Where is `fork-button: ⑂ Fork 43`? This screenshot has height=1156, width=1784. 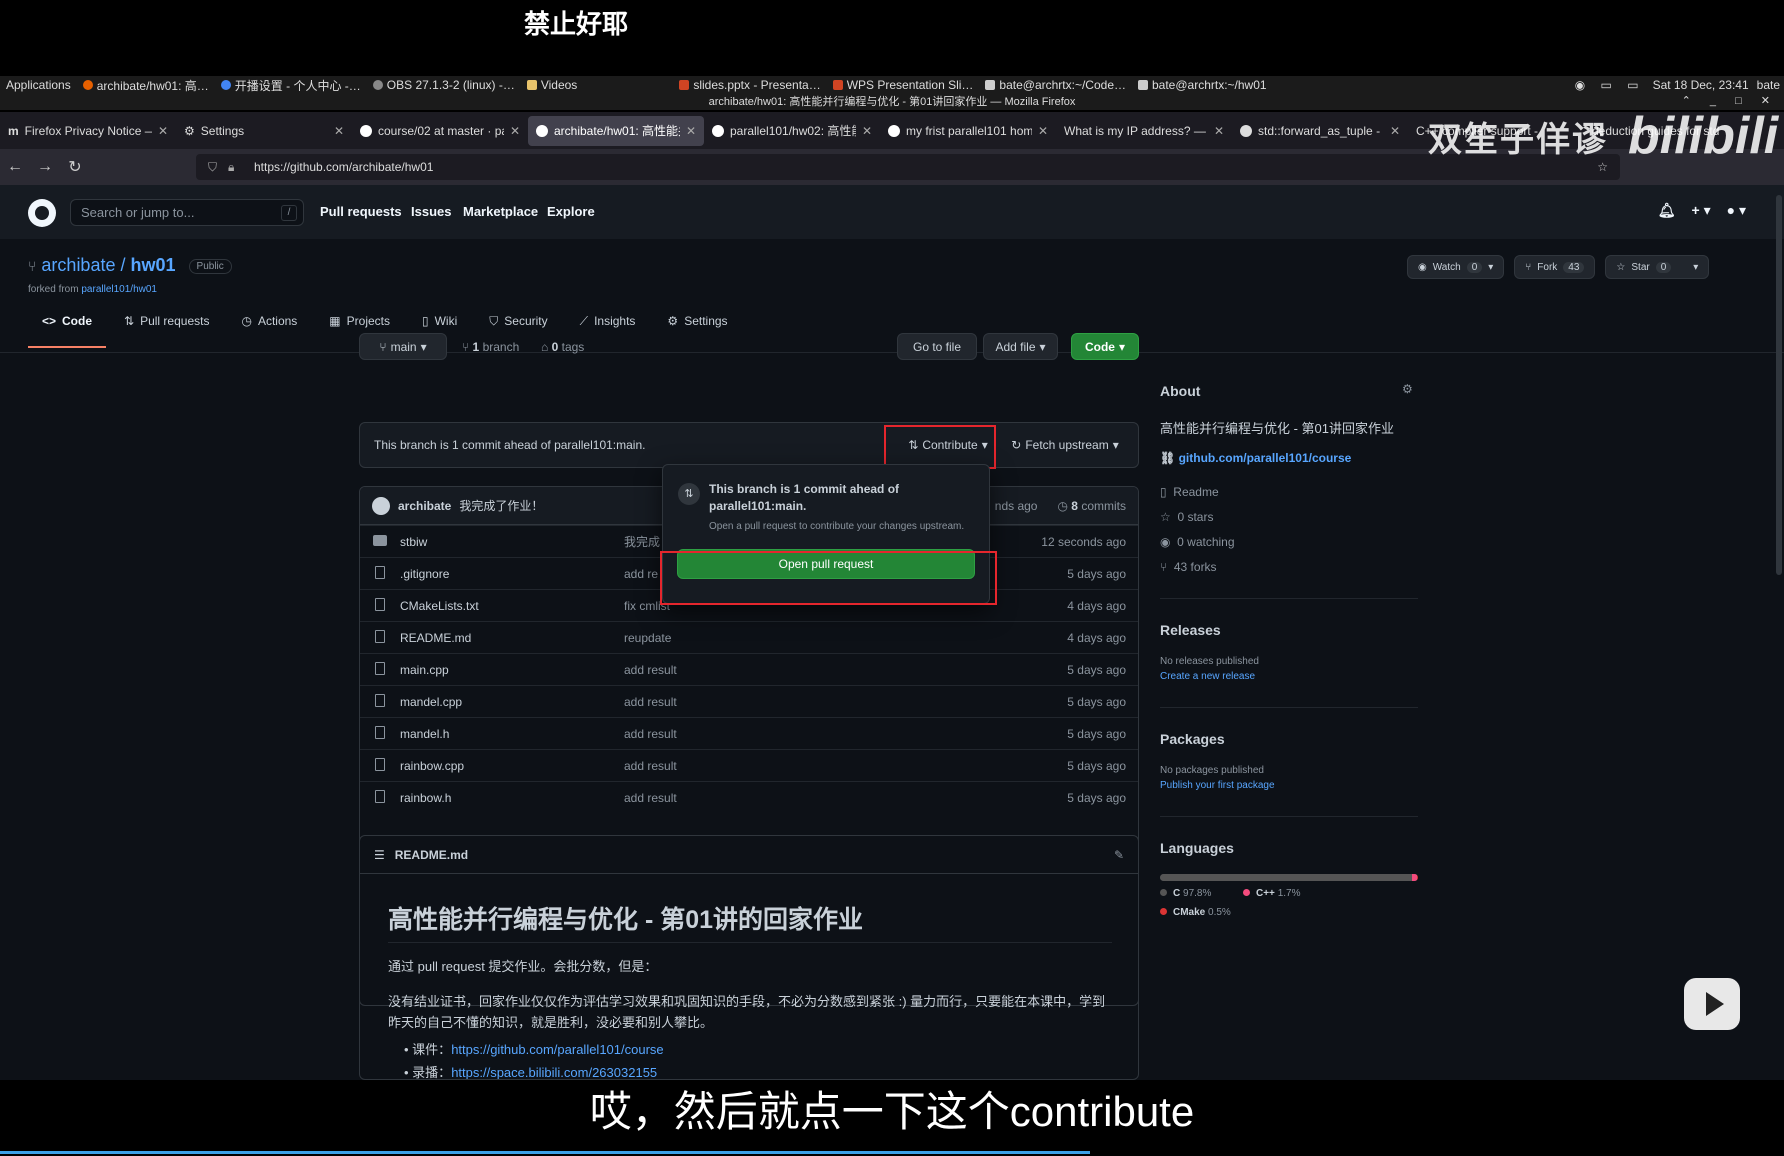 fork-button: ⑂ Fork 43 is located at coordinates (1555, 267).